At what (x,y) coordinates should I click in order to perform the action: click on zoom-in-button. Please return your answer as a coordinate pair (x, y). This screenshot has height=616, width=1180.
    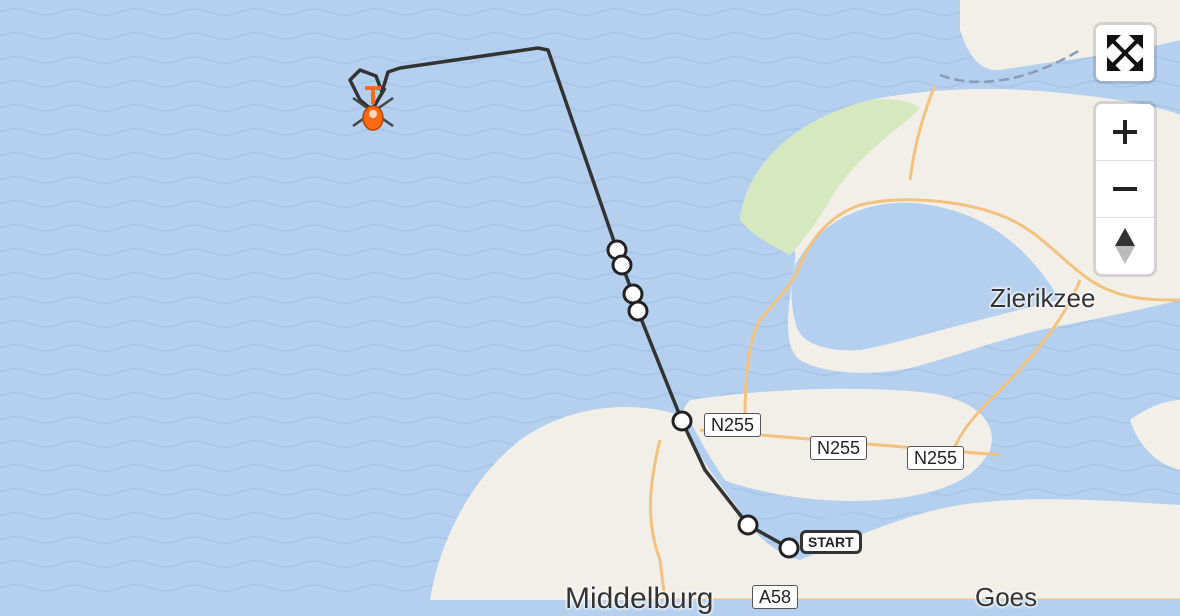
    Looking at the image, I should click on (1125, 132).